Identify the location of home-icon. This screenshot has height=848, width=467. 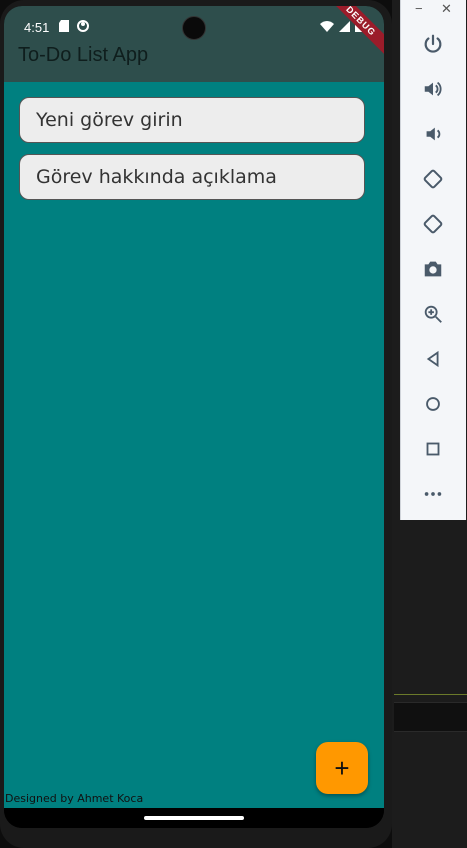
(433, 404).